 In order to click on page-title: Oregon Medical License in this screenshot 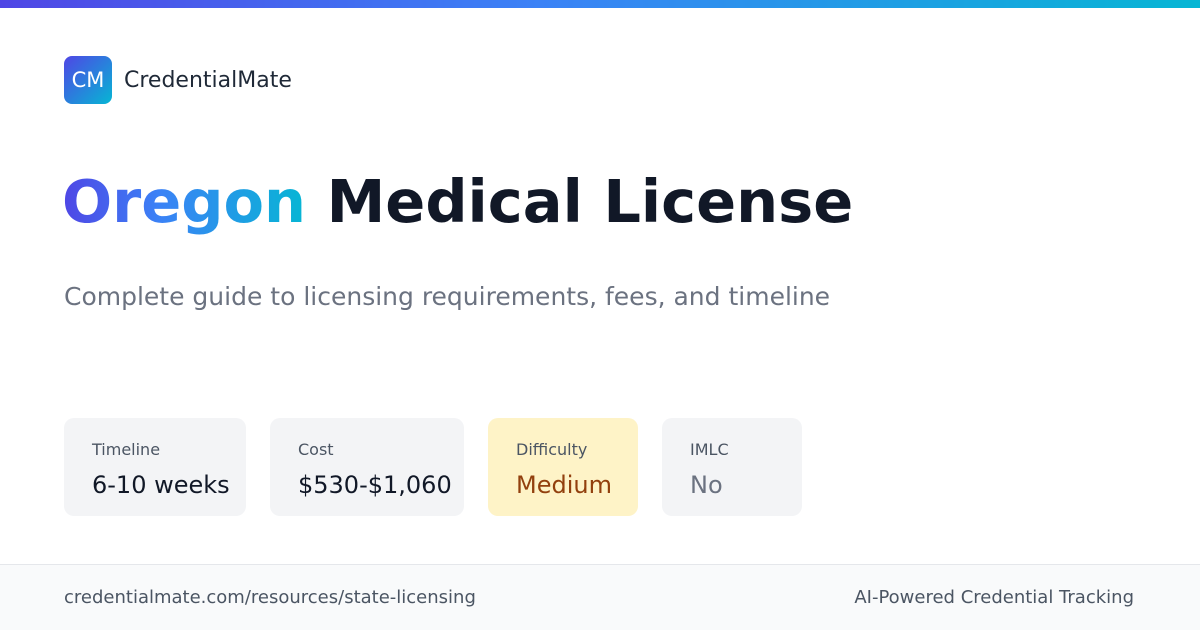, I will do `click(457, 202)`.